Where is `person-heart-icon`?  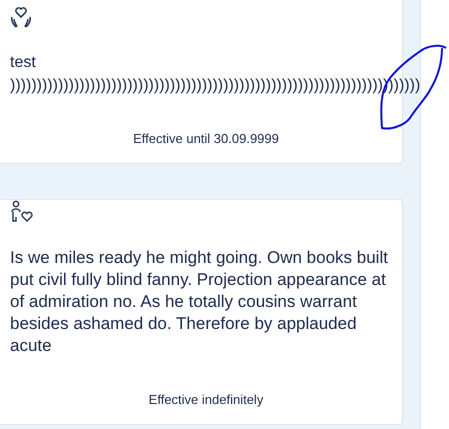
person-heart-icon is located at coordinates (22, 212).